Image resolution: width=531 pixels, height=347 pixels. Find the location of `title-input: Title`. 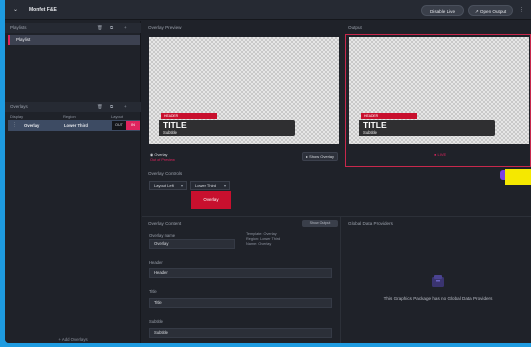

title-input: Title is located at coordinates (240, 303).